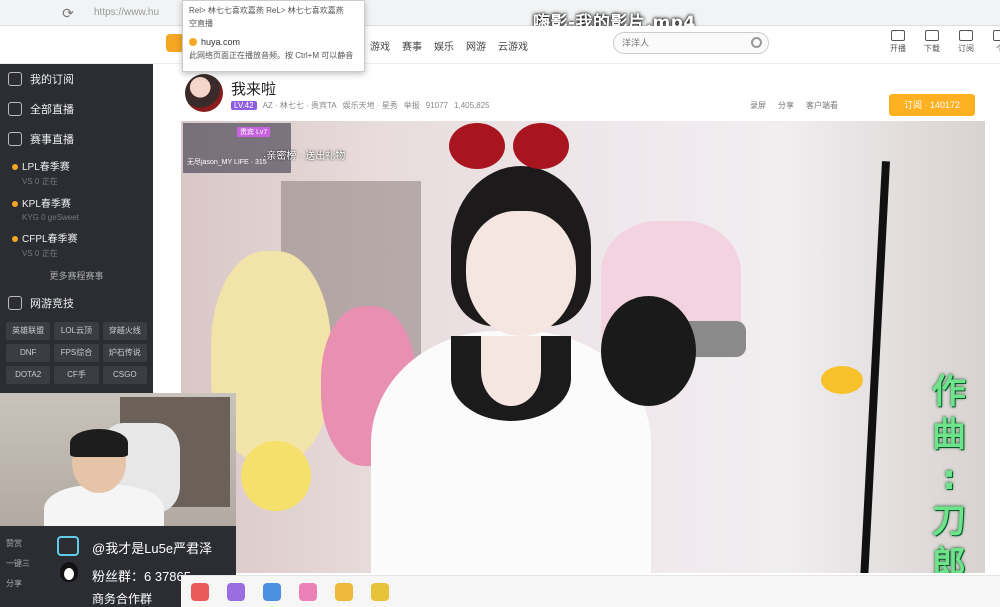 This screenshot has height=607, width=1000. I want to click on search-icon, so click(756, 42).